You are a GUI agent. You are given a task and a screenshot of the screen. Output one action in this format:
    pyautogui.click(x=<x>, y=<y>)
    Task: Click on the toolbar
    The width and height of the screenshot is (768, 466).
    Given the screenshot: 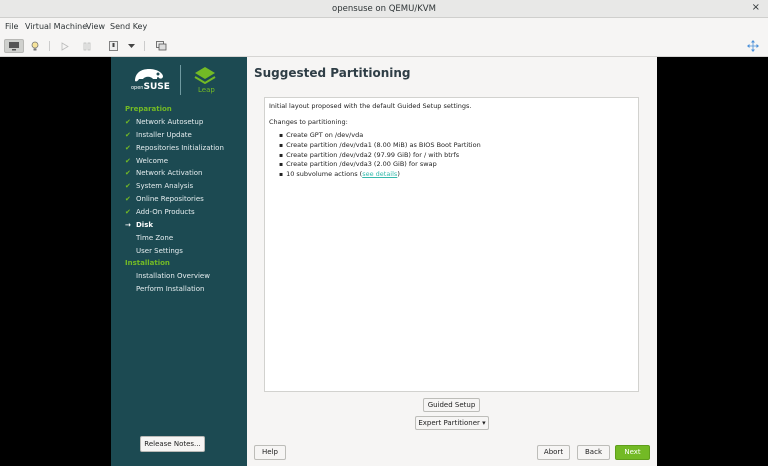 What is the action you would take?
    pyautogui.click(x=384, y=46)
    